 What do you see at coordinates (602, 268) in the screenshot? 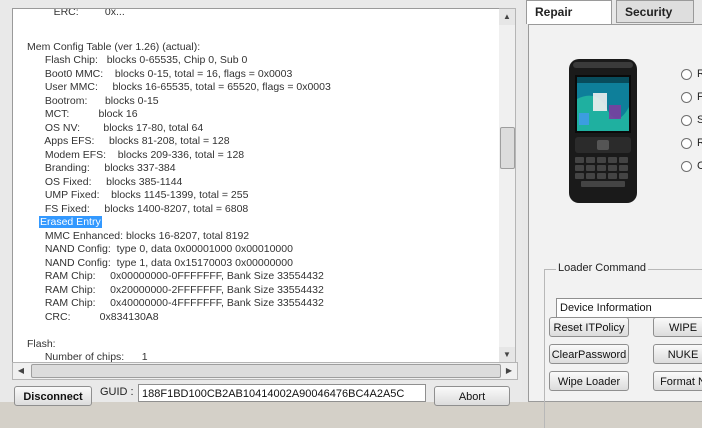
I see `loader-command-title: Loader Command` at bounding box center [602, 268].